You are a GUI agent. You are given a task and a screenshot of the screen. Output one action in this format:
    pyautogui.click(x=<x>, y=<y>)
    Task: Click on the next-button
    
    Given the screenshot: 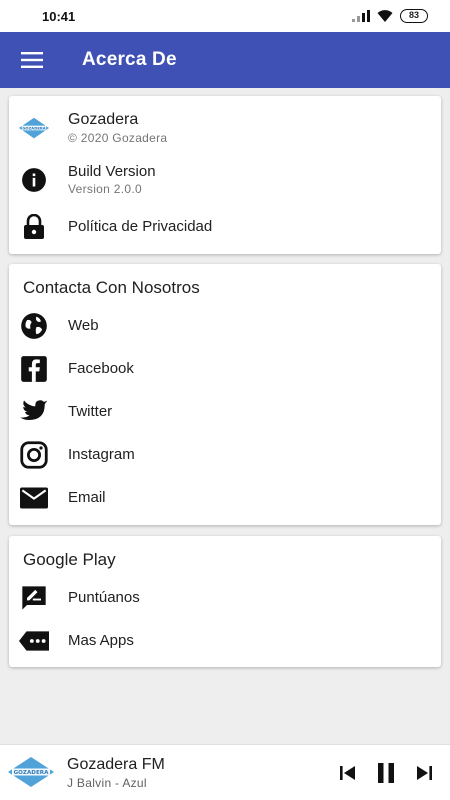 What is the action you would take?
    pyautogui.click(x=424, y=773)
    